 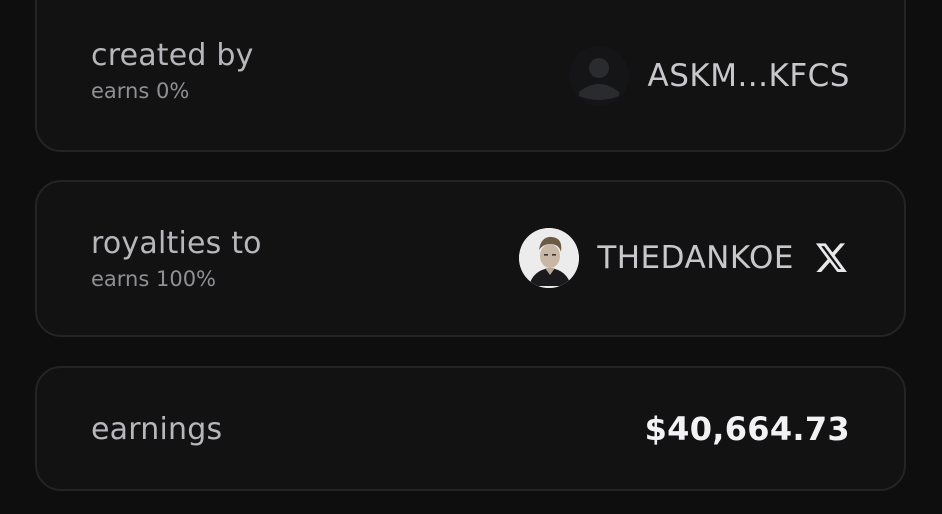 What do you see at coordinates (172, 55) in the screenshot?
I see `created-by-label: created by` at bounding box center [172, 55].